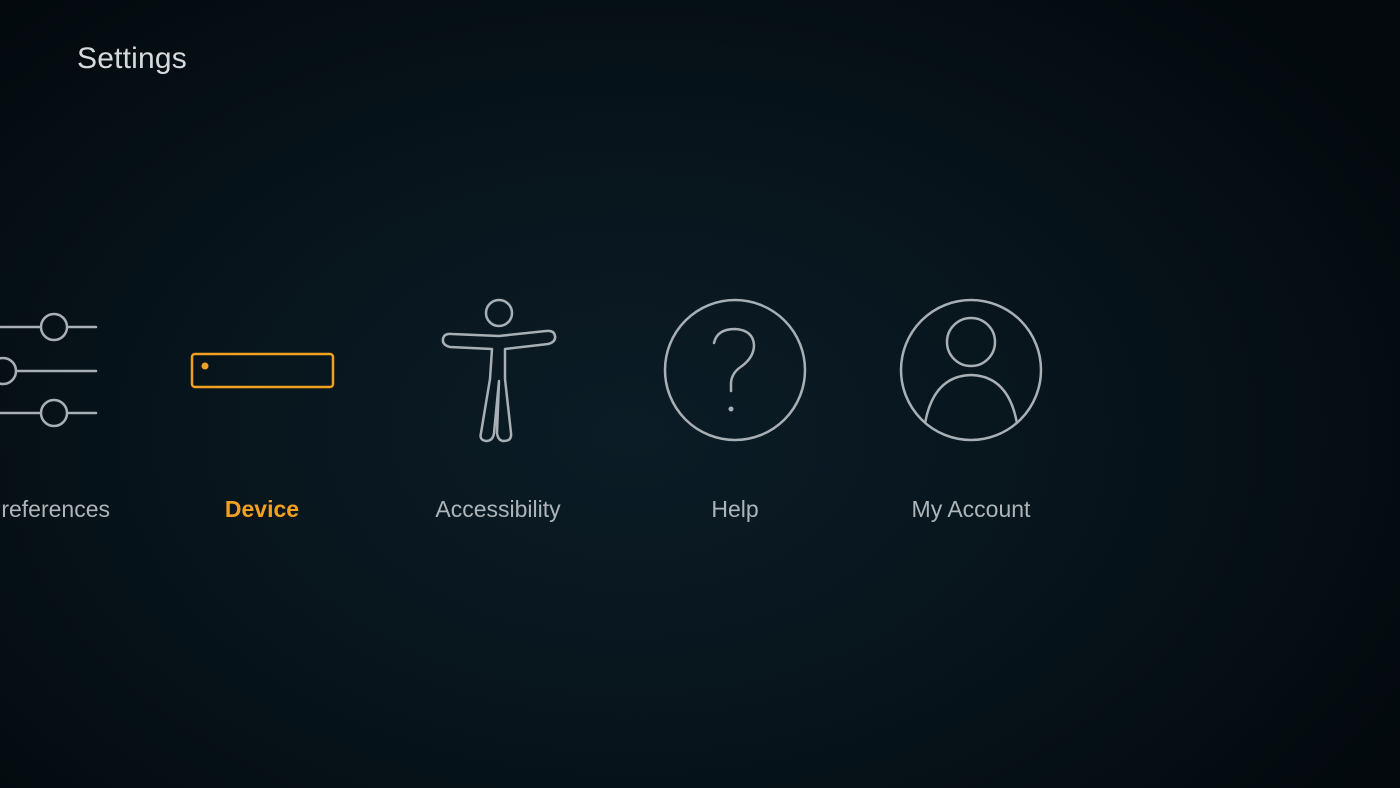 This screenshot has width=1400, height=788. What do you see at coordinates (262, 375) in the screenshot?
I see `device-icon` at bounding box center [262, 375].